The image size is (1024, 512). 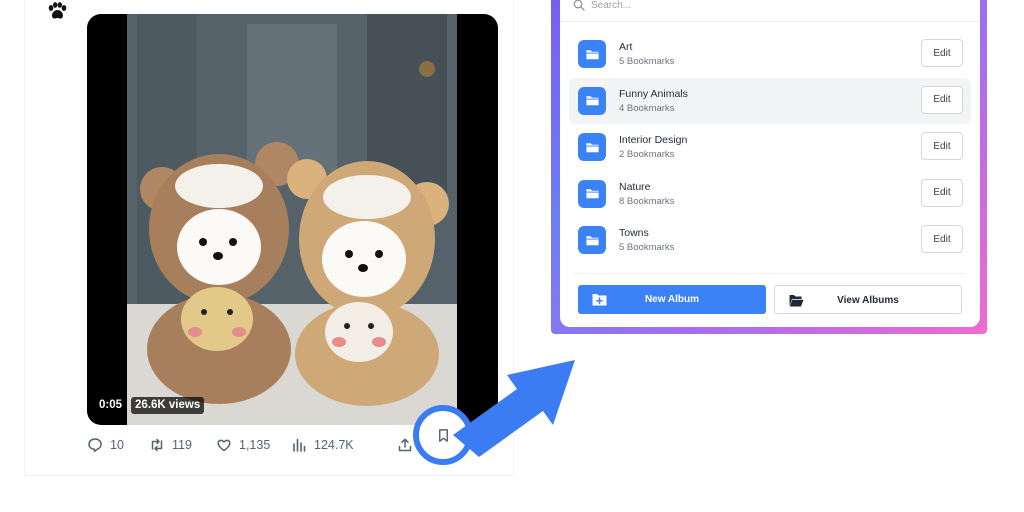 I want to click on album-item-funny-animals: Funny Animals 4 Bookmarks Edit, so click(x=770, y=100).